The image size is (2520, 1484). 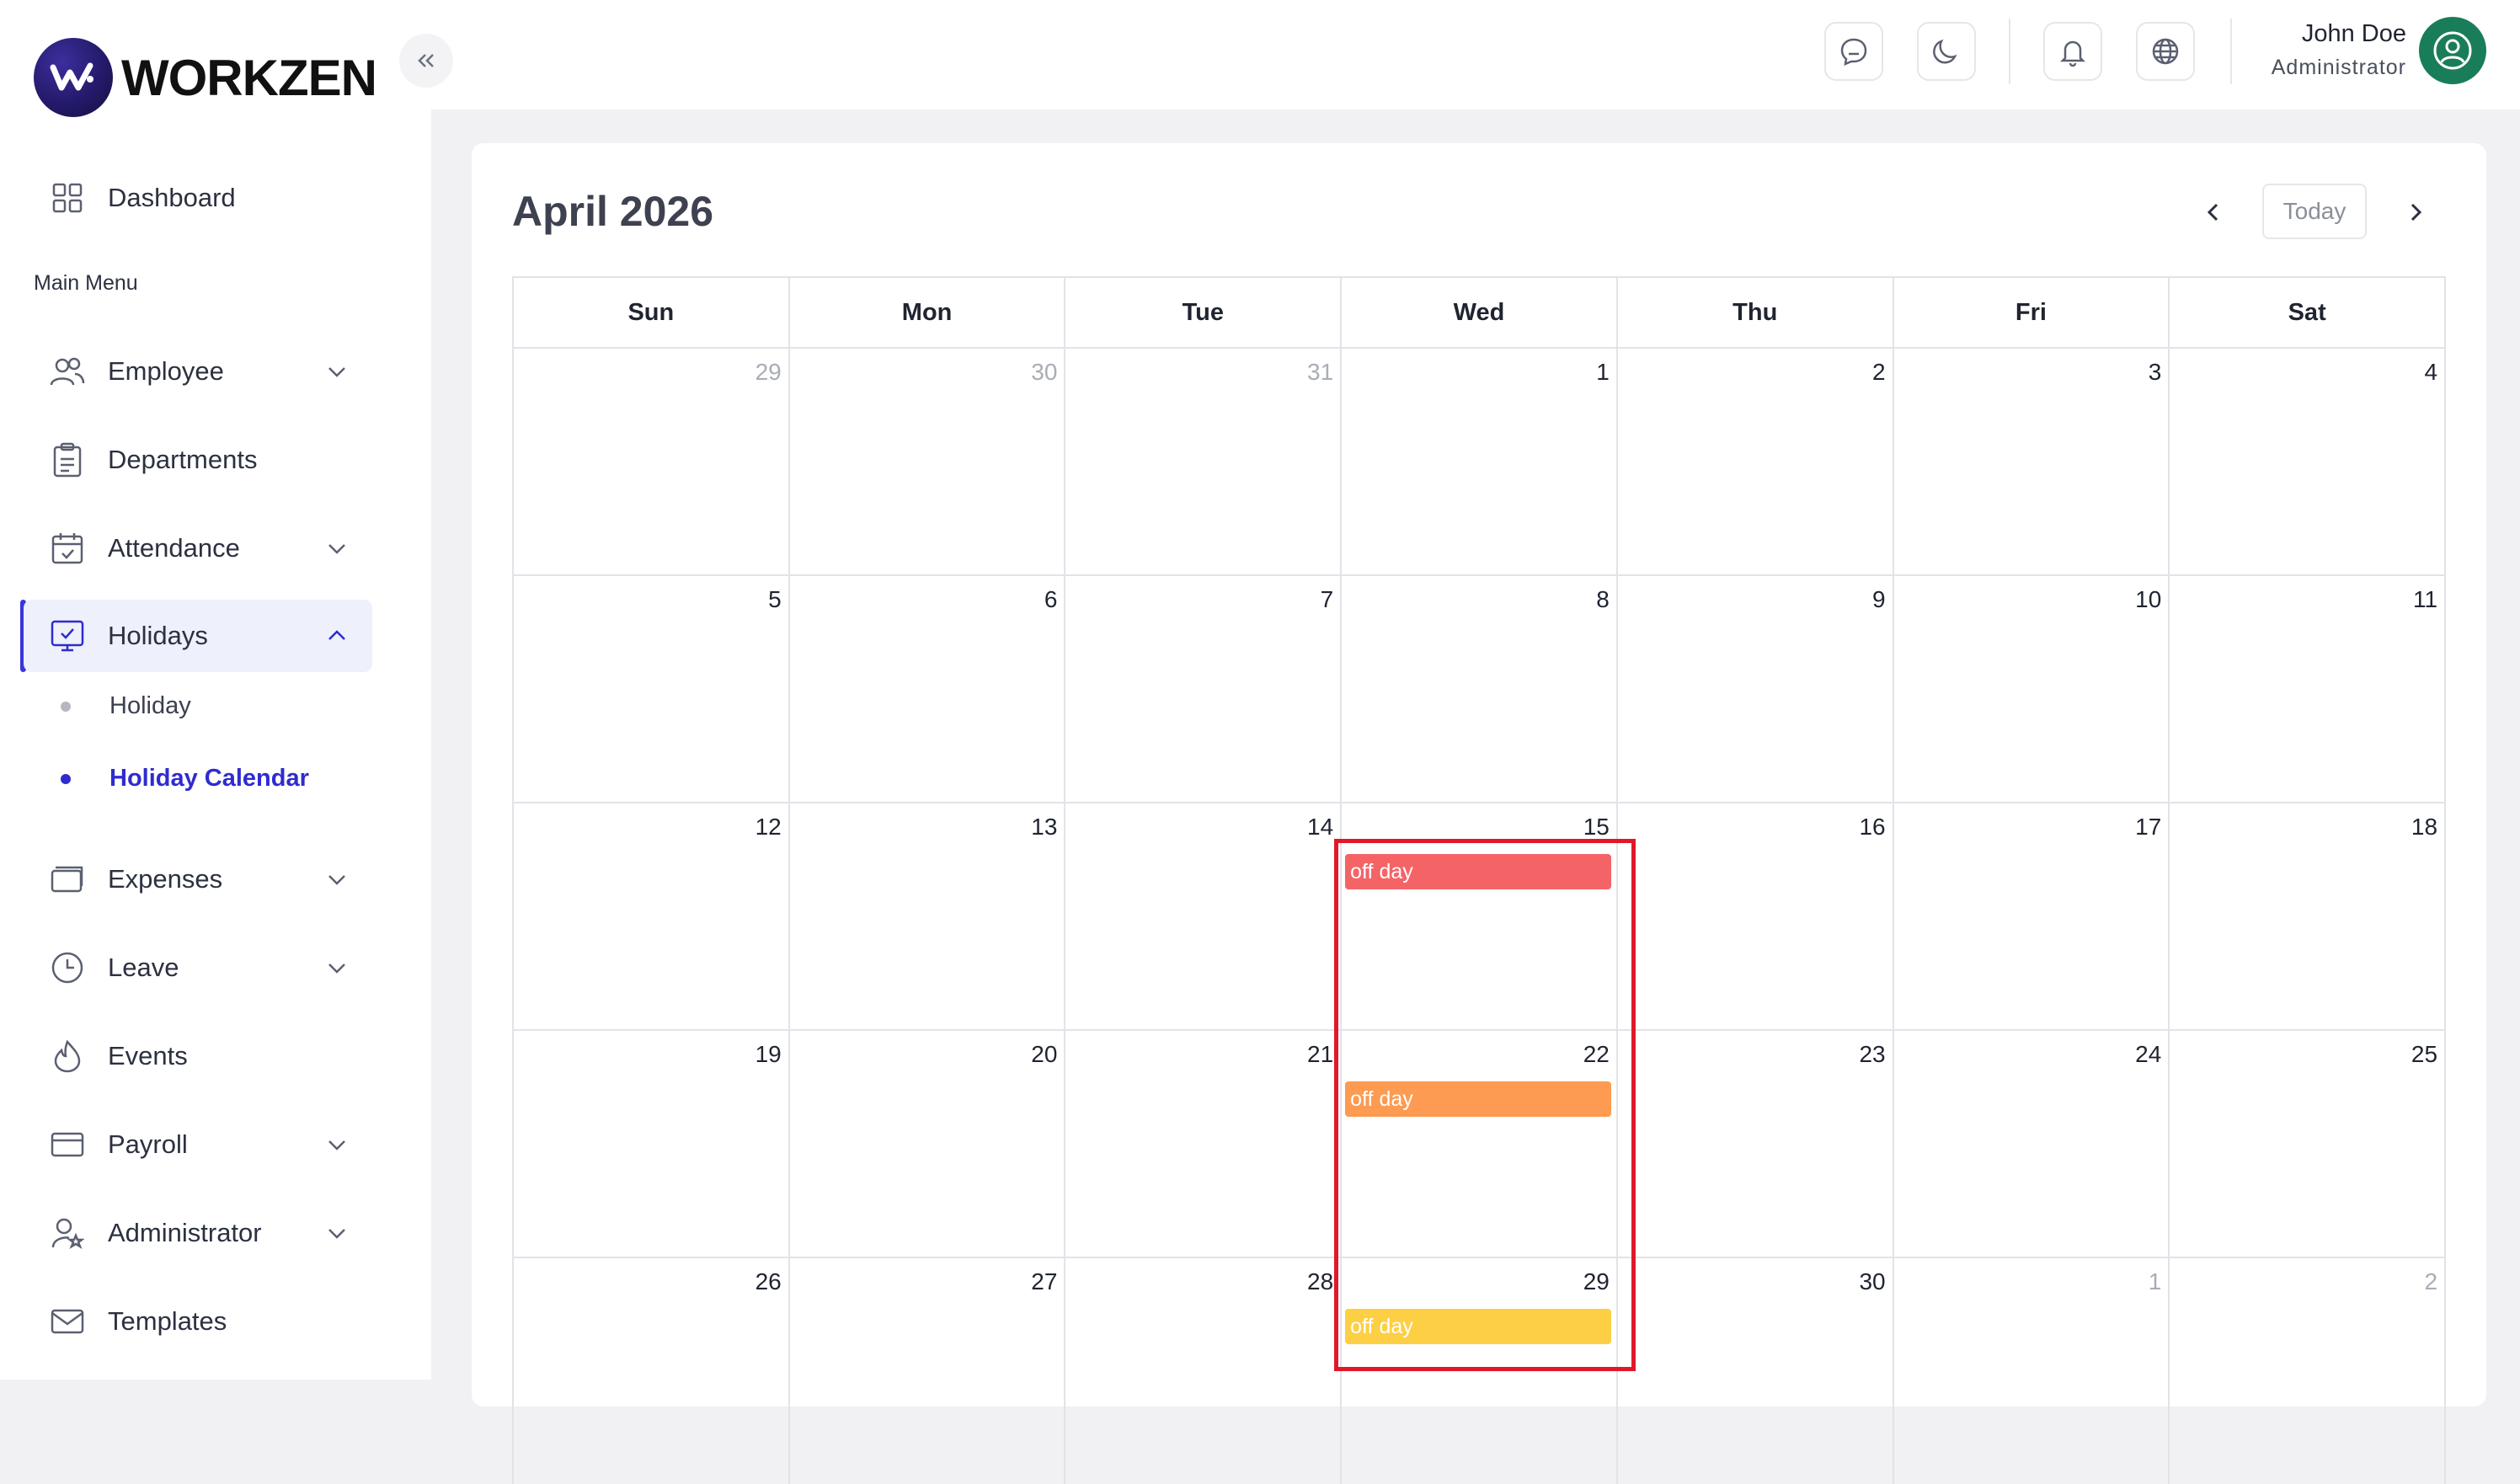 I want to click on week-row: 12 13 14 15 off day 16 17 18, so click(x=1479, y=916).